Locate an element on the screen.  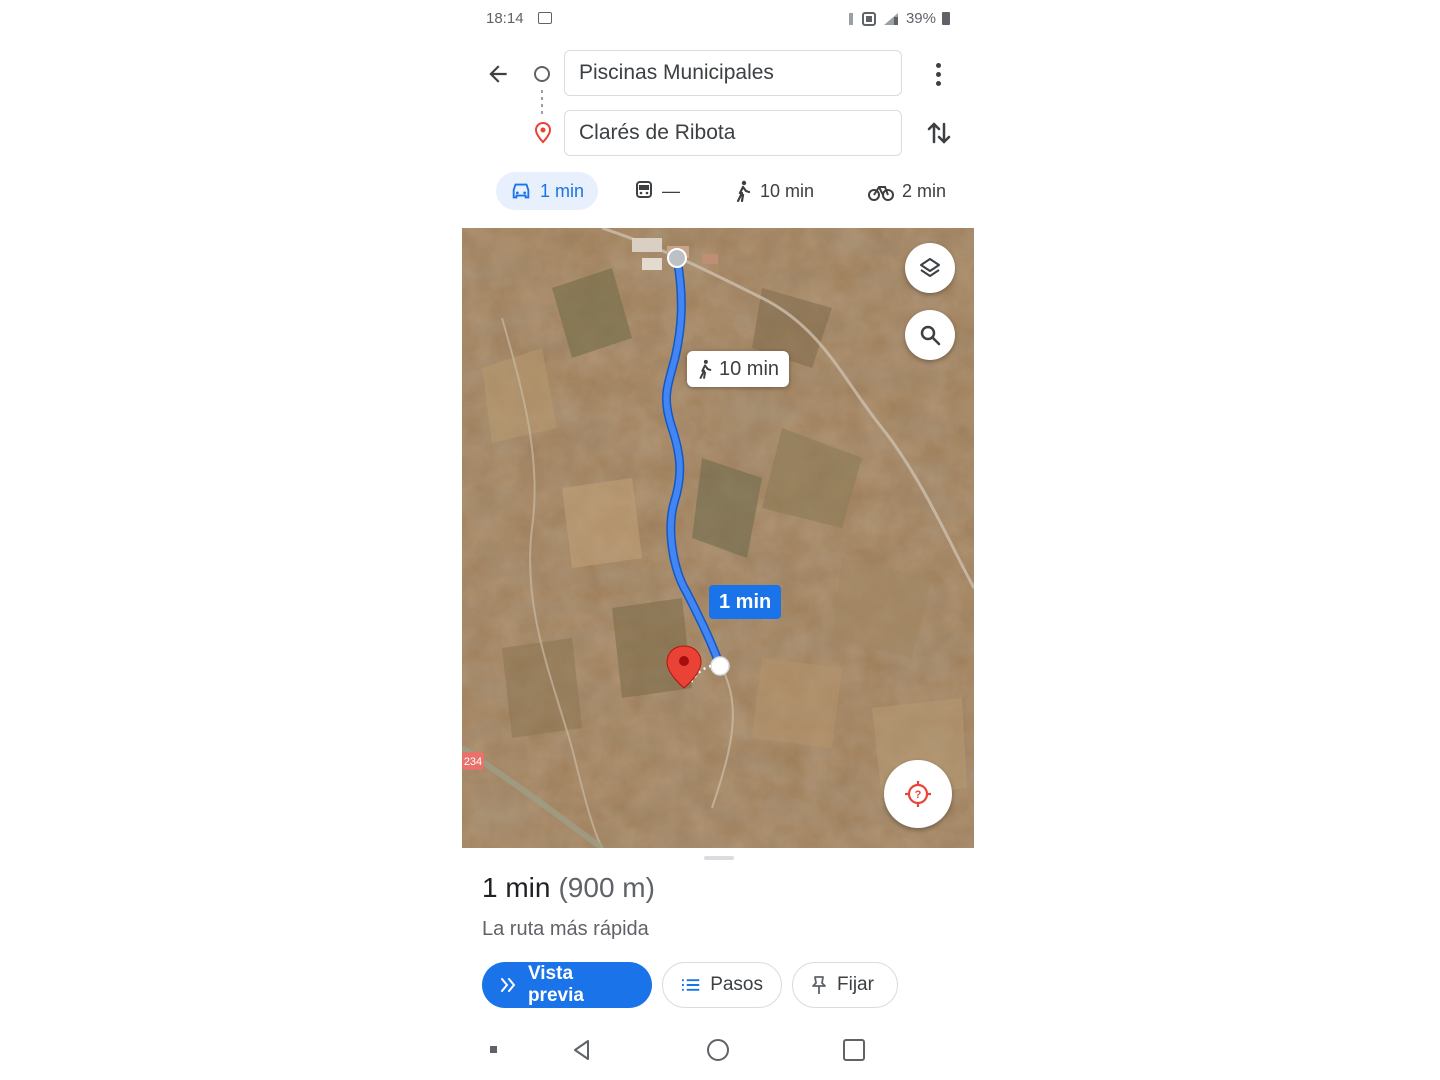
tab-transit: — is located at coordinates (657, 191).